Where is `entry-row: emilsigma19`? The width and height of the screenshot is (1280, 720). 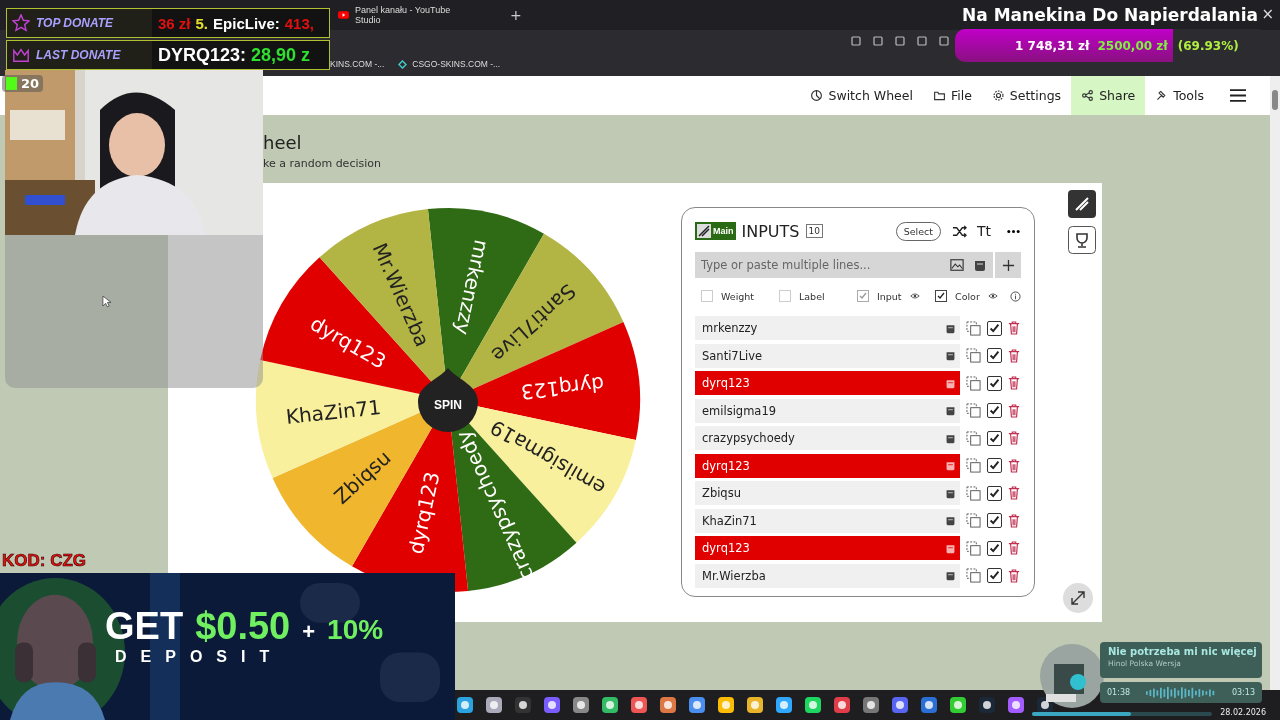
entry-row: emilsigma19 is located at coordinates (827, 410).